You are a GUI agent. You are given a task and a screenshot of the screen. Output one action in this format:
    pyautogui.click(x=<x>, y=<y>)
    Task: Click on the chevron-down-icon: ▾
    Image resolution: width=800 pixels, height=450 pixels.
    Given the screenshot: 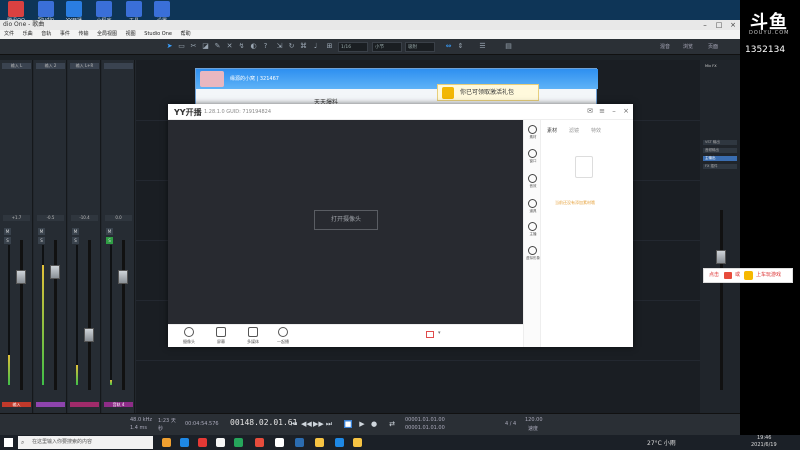 What is the action you would take?
    pyautogui.click(x=439, y=333)
    